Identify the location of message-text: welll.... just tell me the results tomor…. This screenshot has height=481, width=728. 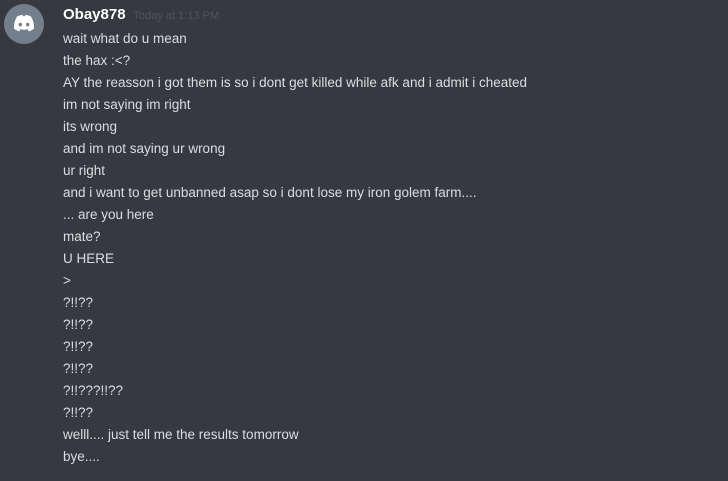
(181, 434).